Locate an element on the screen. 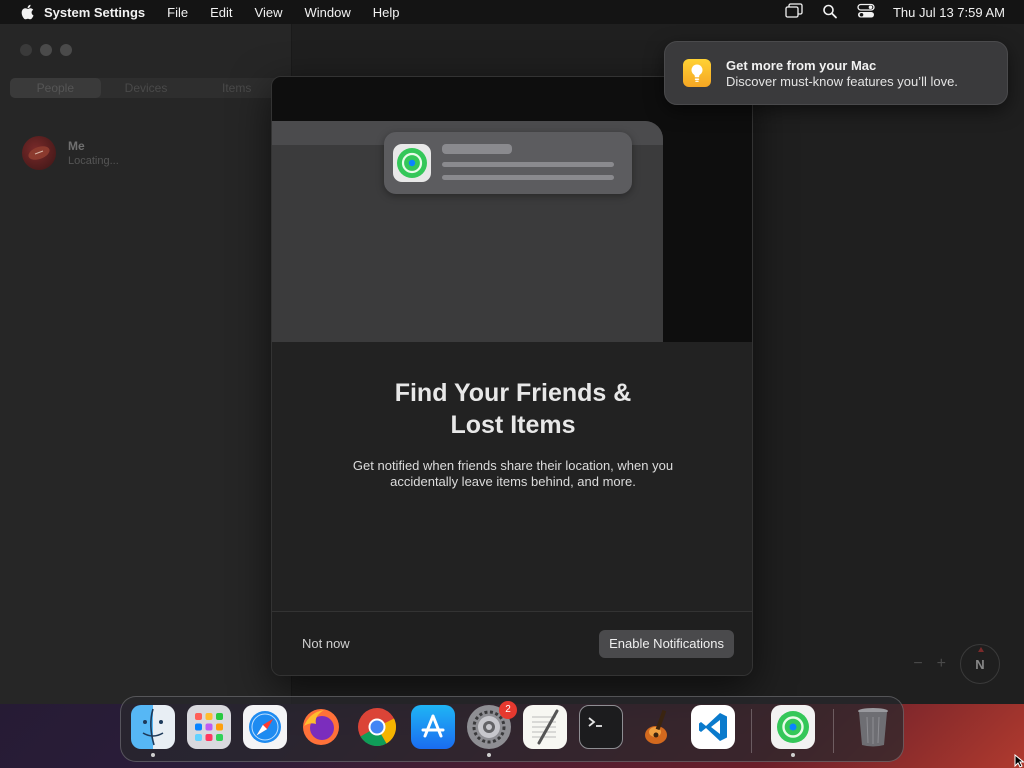 The image size is (1024, 768). trash-icon is located at coordinates (873, 727).